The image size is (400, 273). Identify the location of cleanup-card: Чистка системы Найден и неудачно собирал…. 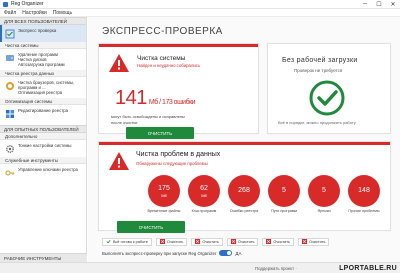
(178, 91).